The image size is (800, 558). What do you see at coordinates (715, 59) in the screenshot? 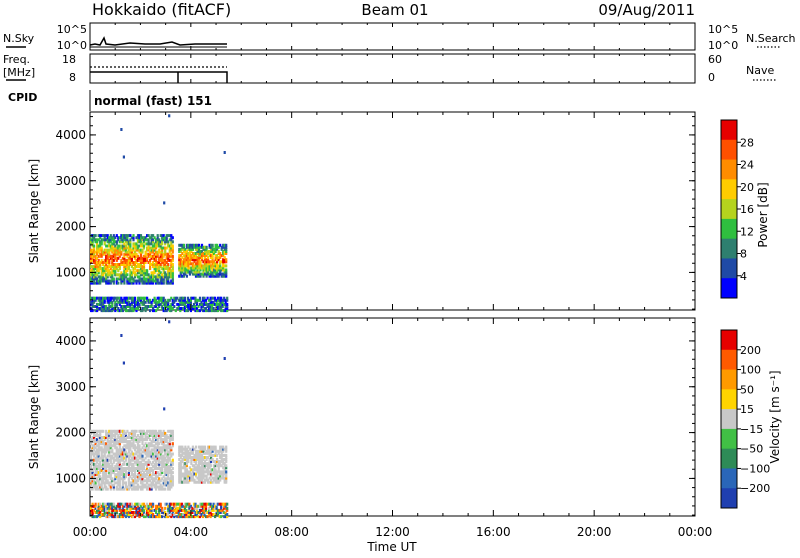
I see `nave-tick-high: 60` at bounding box center [715, 59].